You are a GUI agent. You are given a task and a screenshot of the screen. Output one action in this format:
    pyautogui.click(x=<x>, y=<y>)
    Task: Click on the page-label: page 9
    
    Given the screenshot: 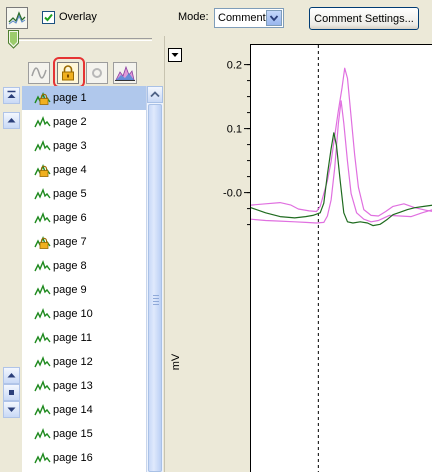 What is the action you would take?
    pyautogui.click(x=70, y=290)
    